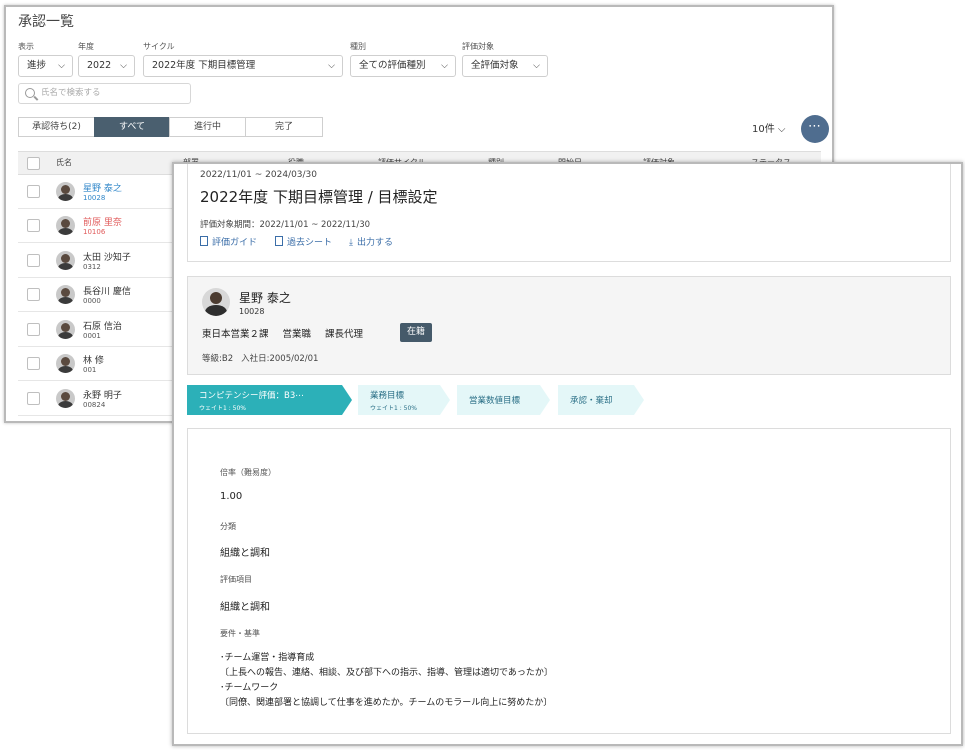 This screenshot has height=750, width=965. Describe the element at coordinates (386, 673) in the screenshot. I see `criteria-line: 〔上長への報告、連絡、相談、及び部下への指示、指導、管理は適切であったか〕` at that location.